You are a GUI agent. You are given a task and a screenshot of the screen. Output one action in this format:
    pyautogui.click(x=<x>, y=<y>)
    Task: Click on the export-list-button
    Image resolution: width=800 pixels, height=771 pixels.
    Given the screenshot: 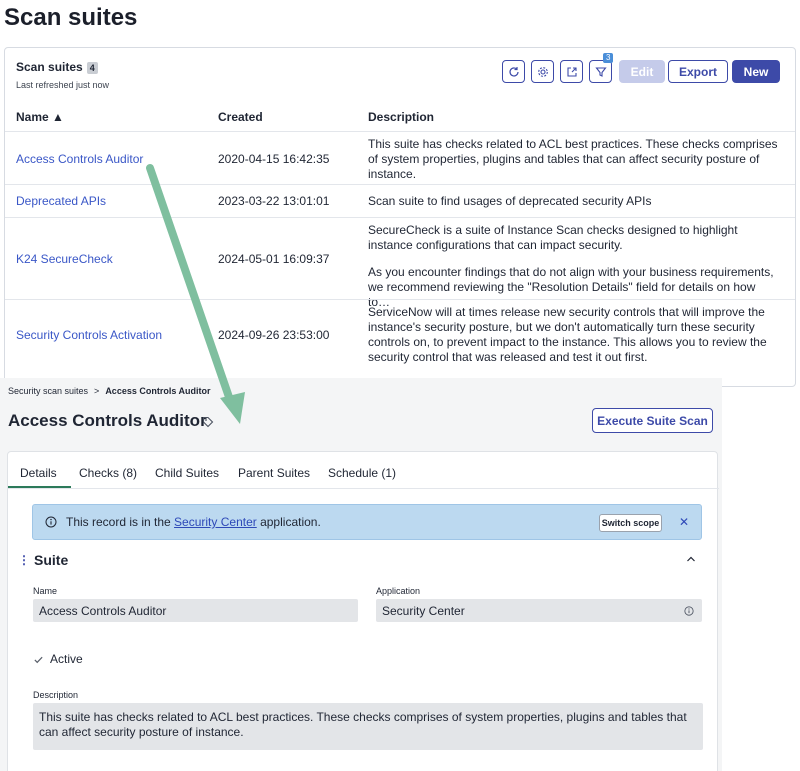 What is the action you would take?
    pyautogui.click(x=571, y=71)
    